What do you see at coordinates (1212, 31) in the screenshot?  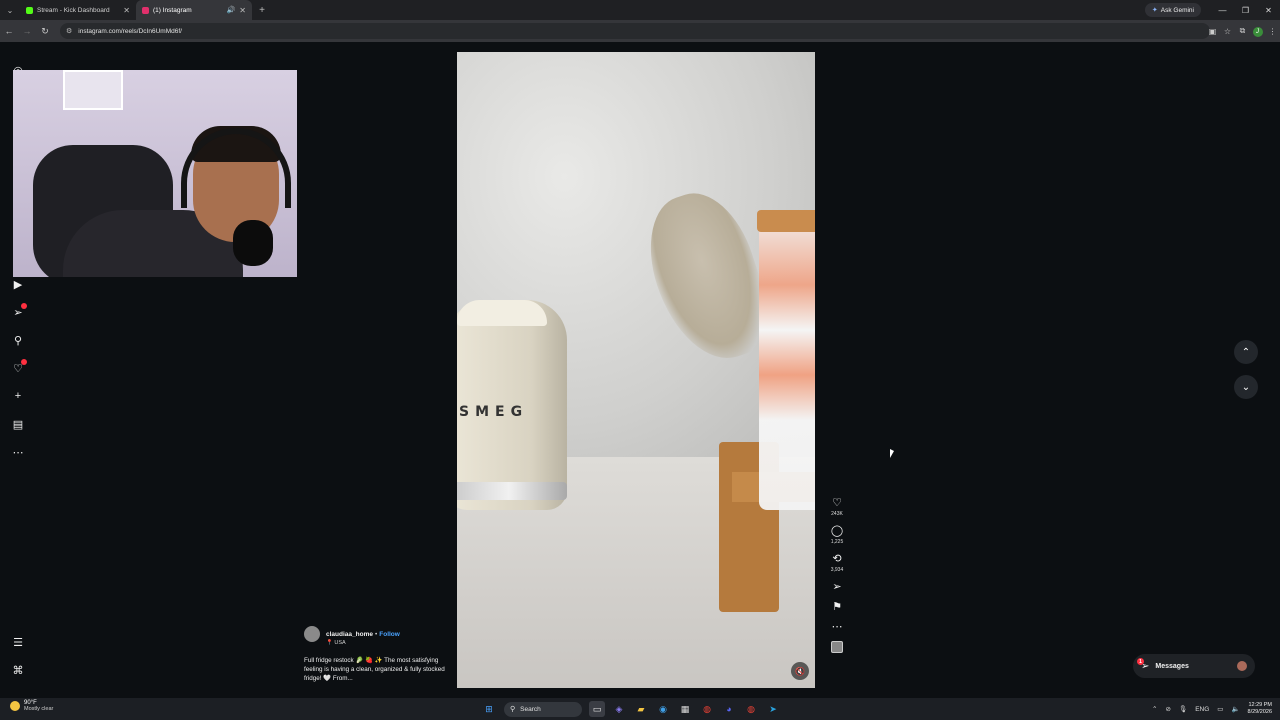 I see `cast-icon: ▣` at bounding box center [1212, 31].